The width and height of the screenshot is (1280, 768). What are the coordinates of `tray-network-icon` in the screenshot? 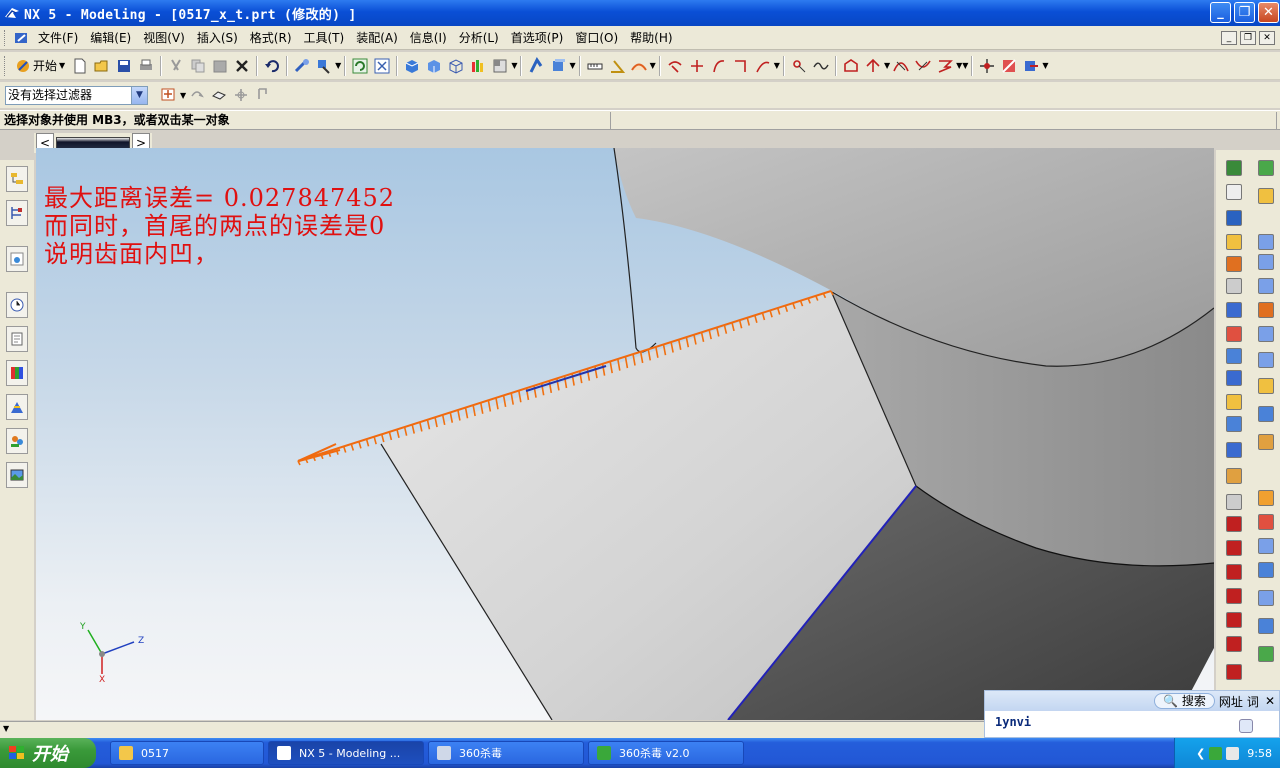 It's located at (1233, 753).